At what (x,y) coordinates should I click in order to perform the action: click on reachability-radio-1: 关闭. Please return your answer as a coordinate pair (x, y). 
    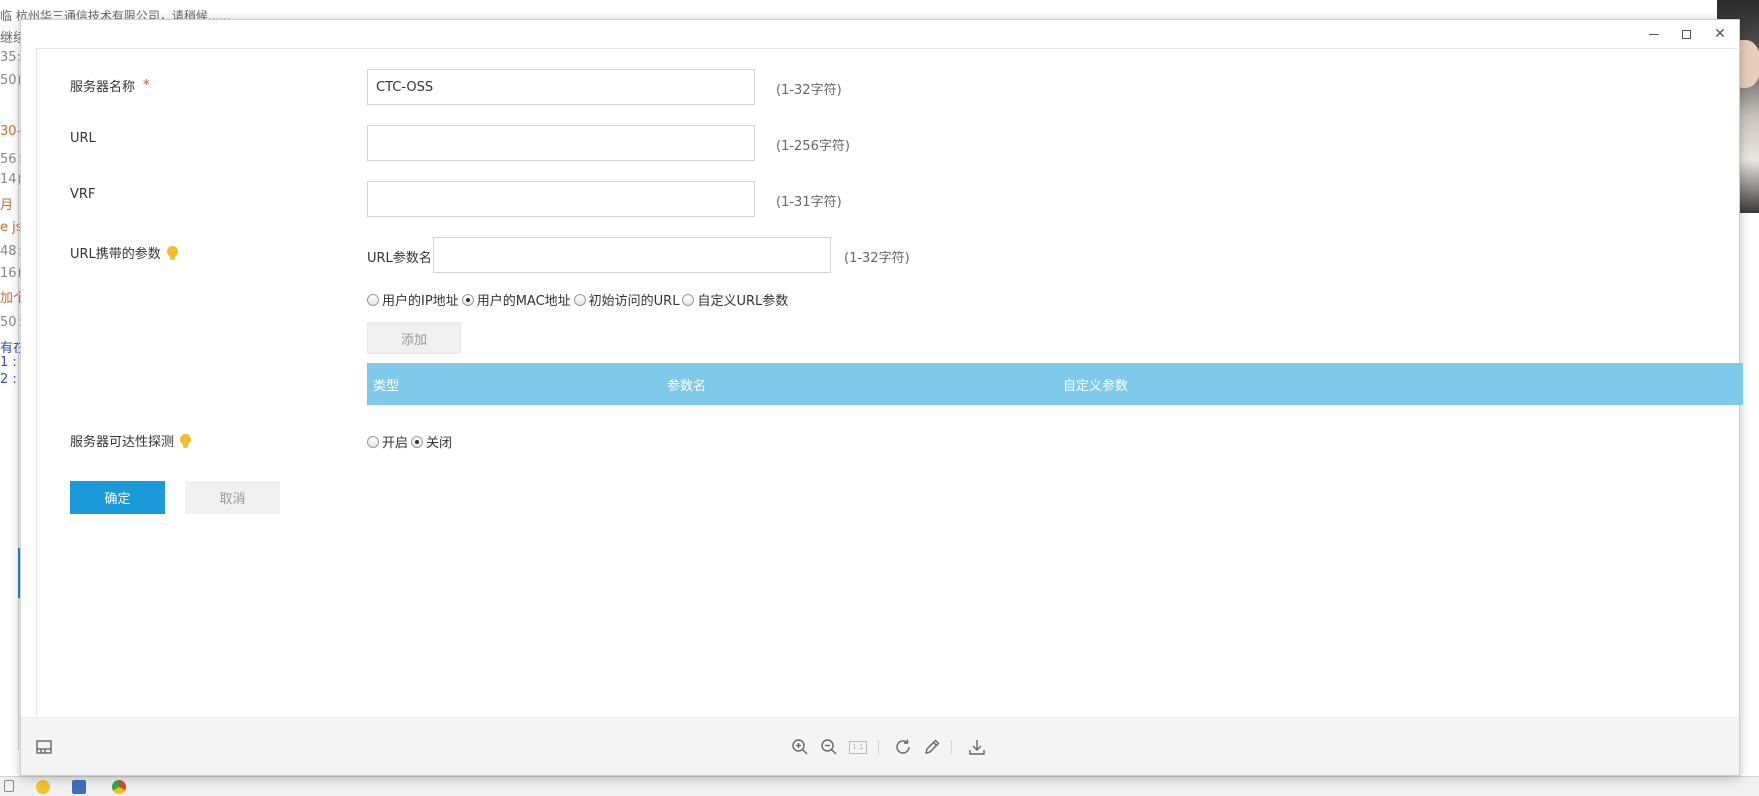
    Looking at the image, I should click on (431, 441).